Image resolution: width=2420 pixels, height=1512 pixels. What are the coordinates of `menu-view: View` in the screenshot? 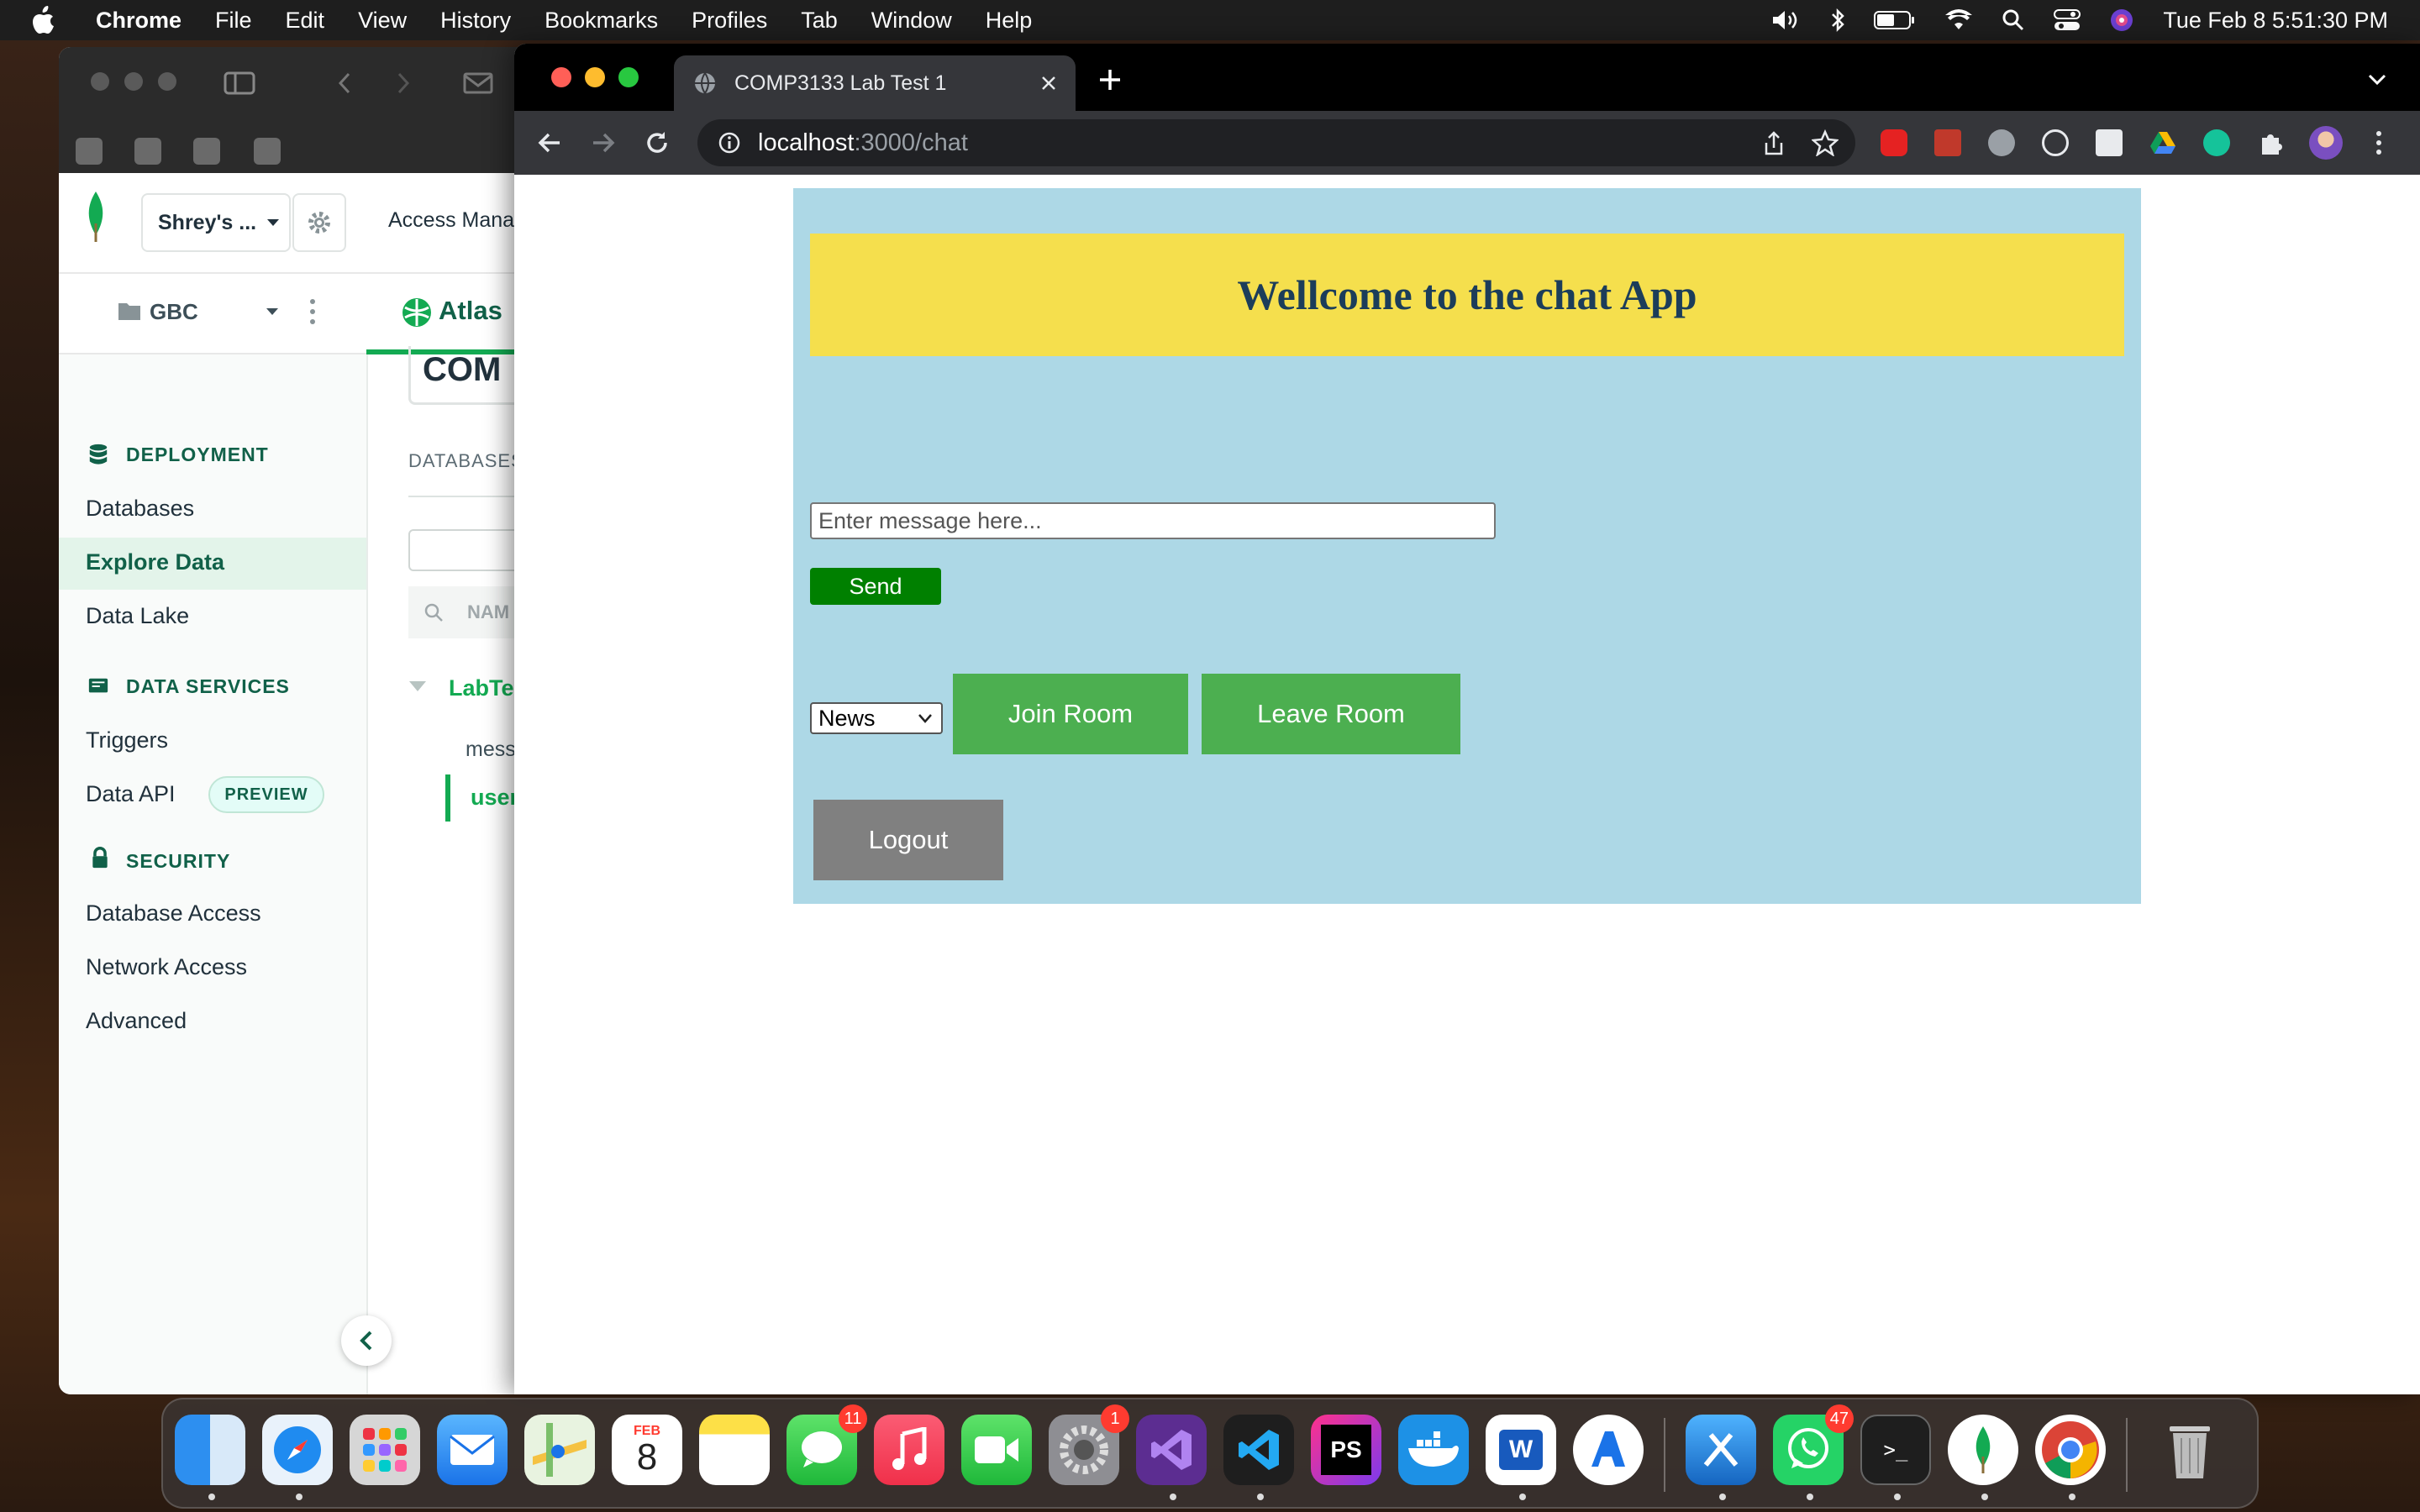 It's located at (382, 21).